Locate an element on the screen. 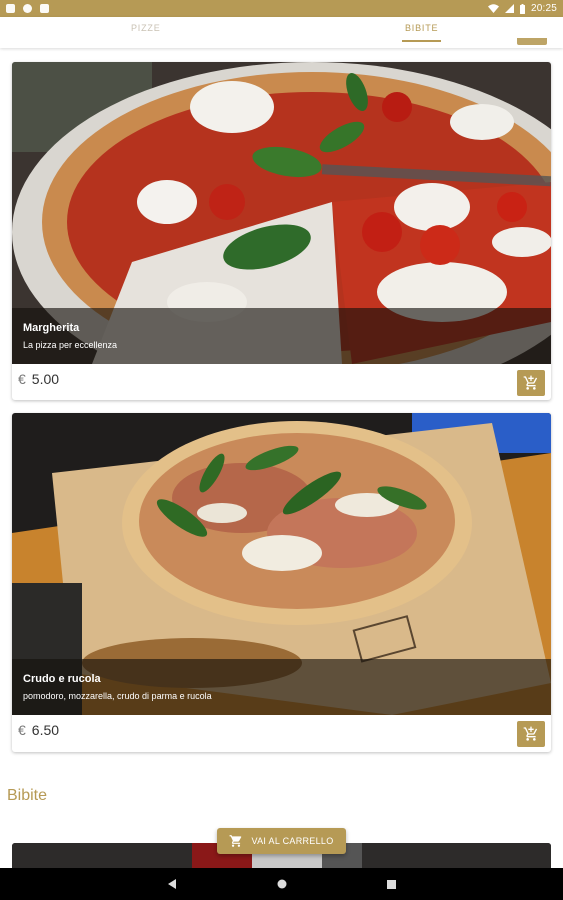 The height and width of the screenshot is (900, 563). go-to-cart-label: VAI AL CARRELLO is located at coordinates (292, 841).